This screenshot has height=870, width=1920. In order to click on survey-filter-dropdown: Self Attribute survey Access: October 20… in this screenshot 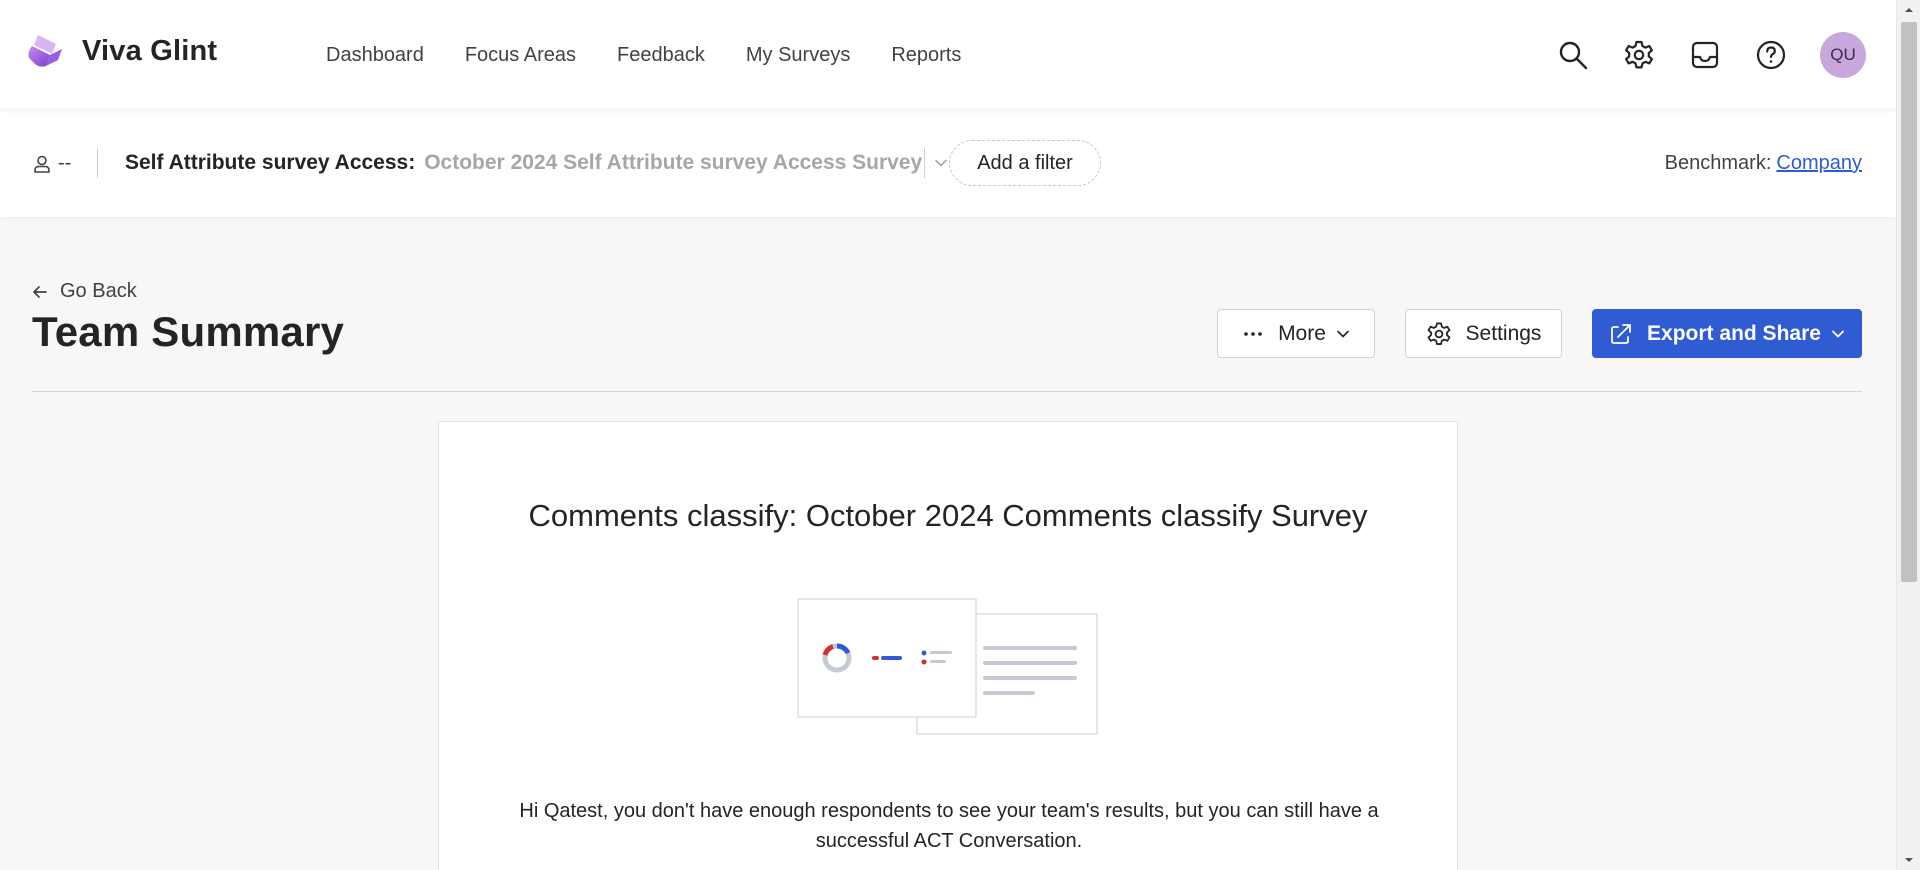, I will do `click(536, 163)`.